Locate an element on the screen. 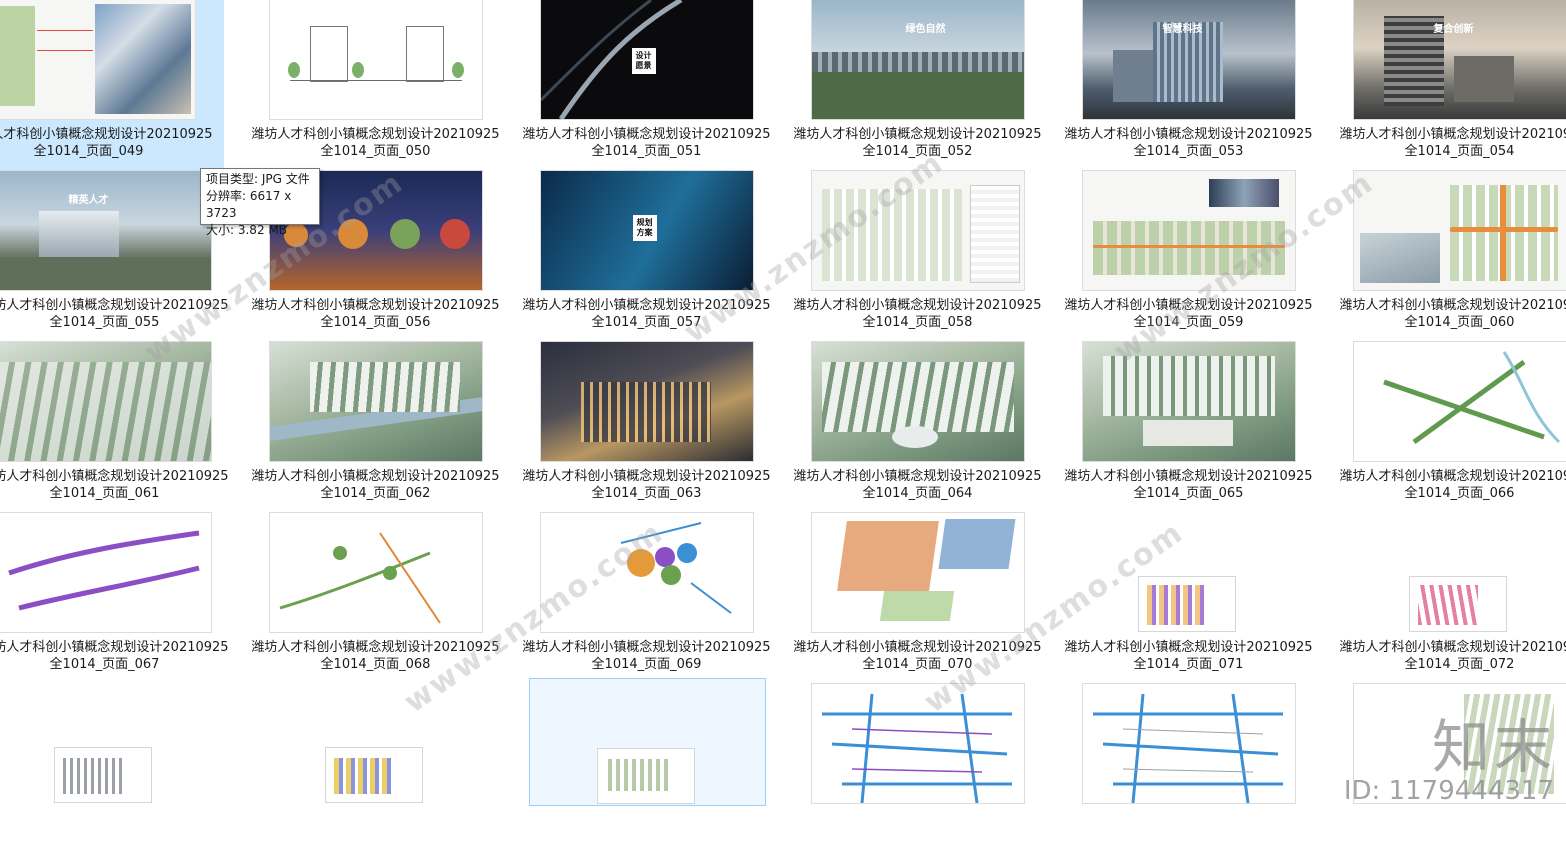 The height and width of the screenshot is (855, 1566). file-item-072: 潍坊人才科创小镇概念规划设计2021092 全1014_页面_072 is located at coordinates (1445, 598).